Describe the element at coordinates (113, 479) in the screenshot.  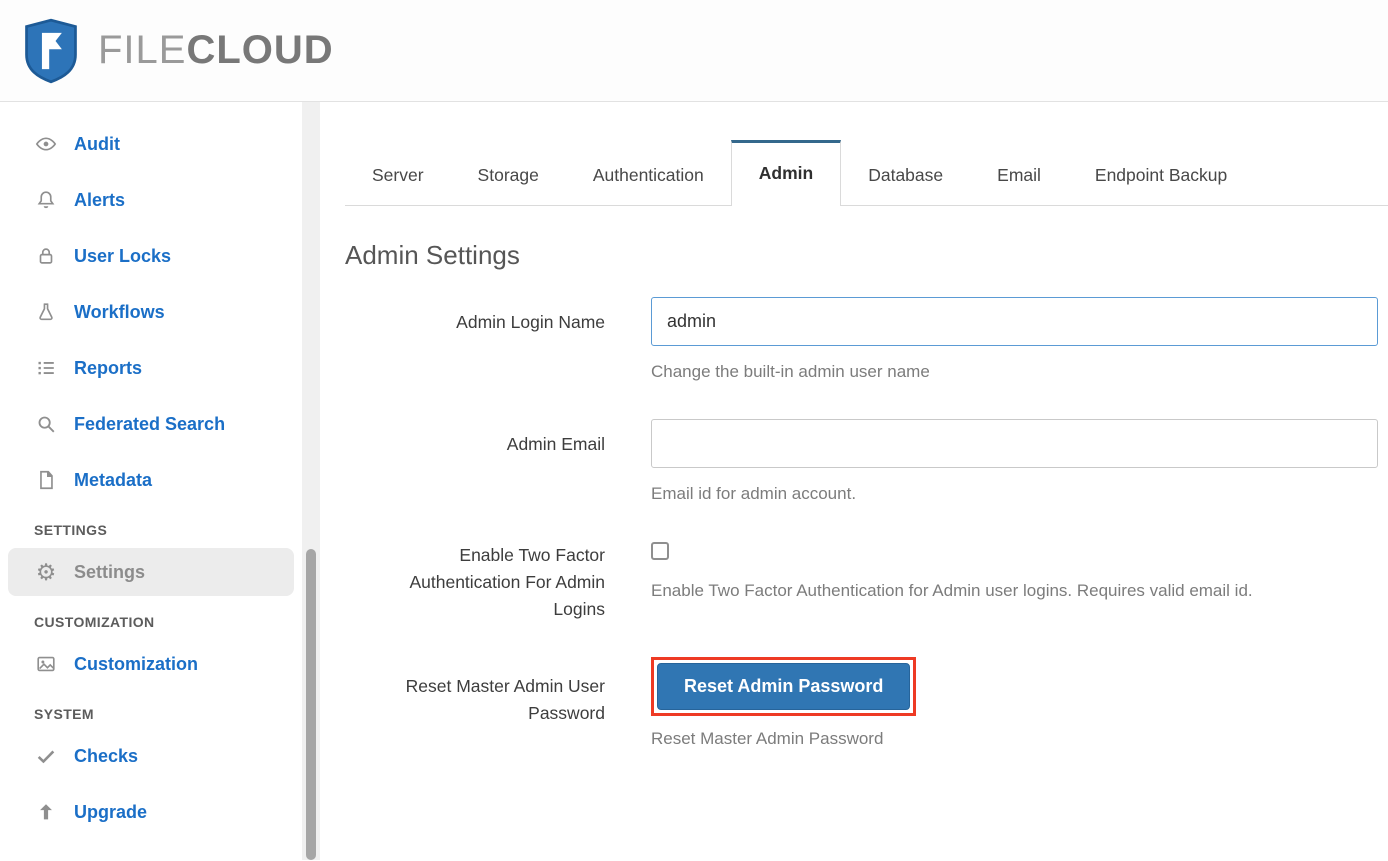
I see `sidebar-item-label: Metadata` at that location.